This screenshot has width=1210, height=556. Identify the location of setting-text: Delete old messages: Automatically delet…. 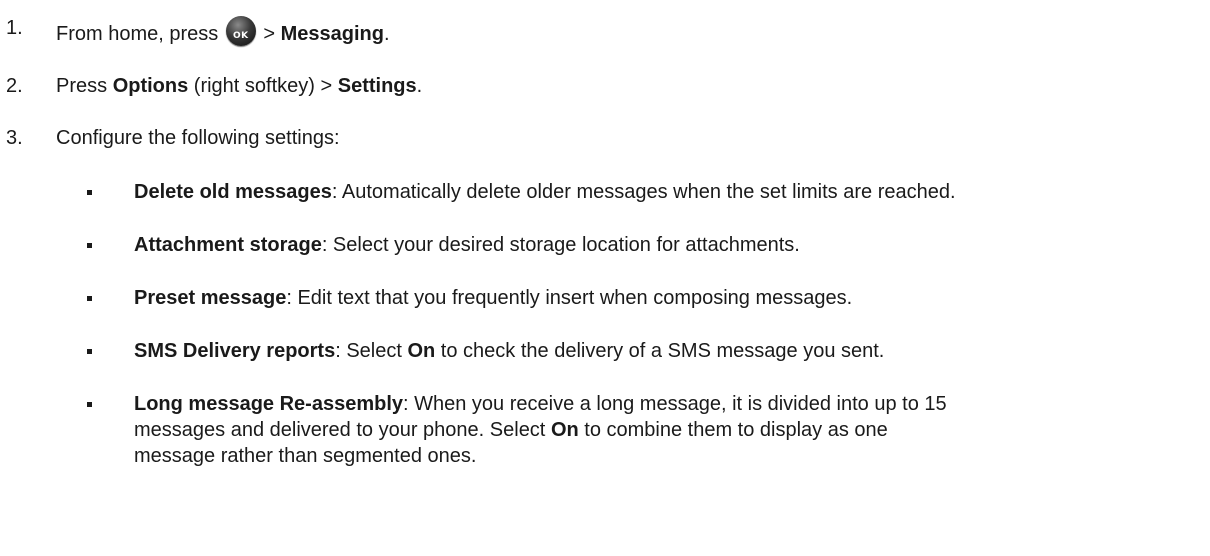
(545, 192).